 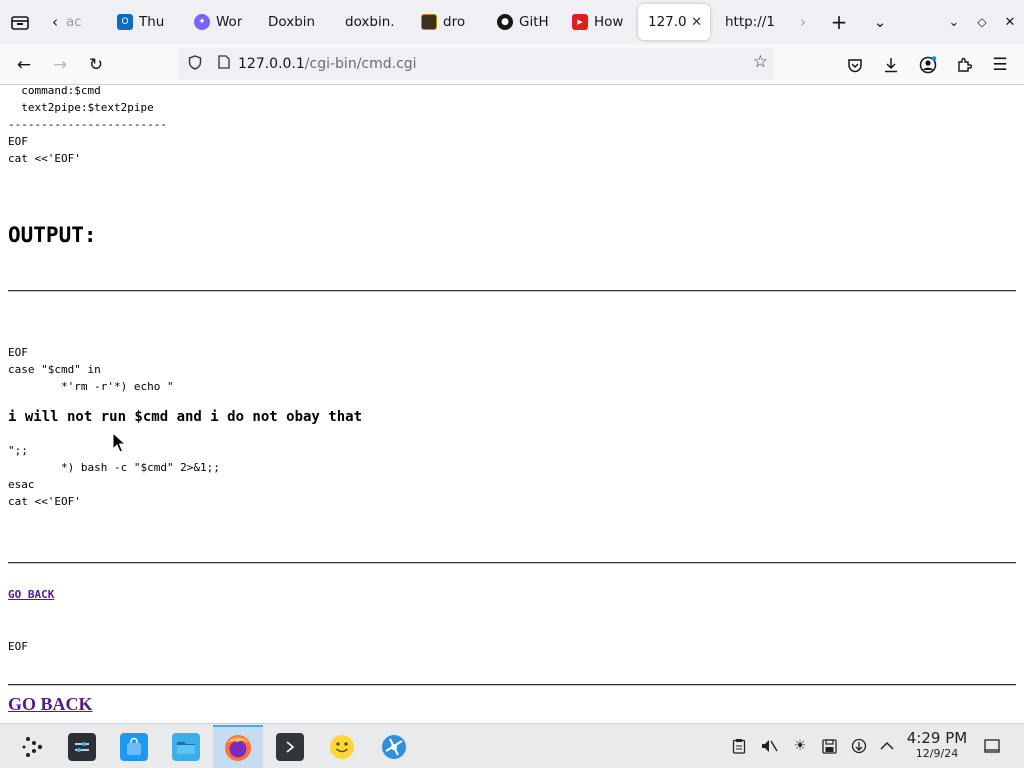 I want to click on bookmark-star-icon: ☆, so click(x=760, y=62).